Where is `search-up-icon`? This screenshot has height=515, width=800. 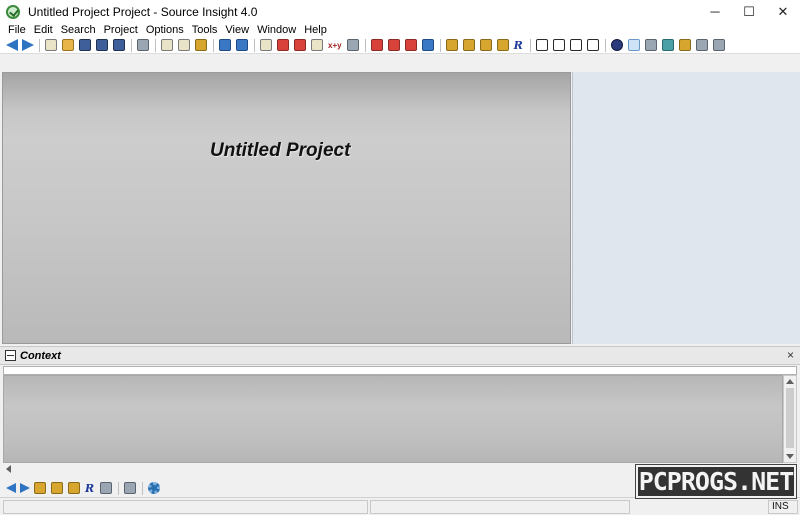
search-up-icon is located at coordinates (283, 45).